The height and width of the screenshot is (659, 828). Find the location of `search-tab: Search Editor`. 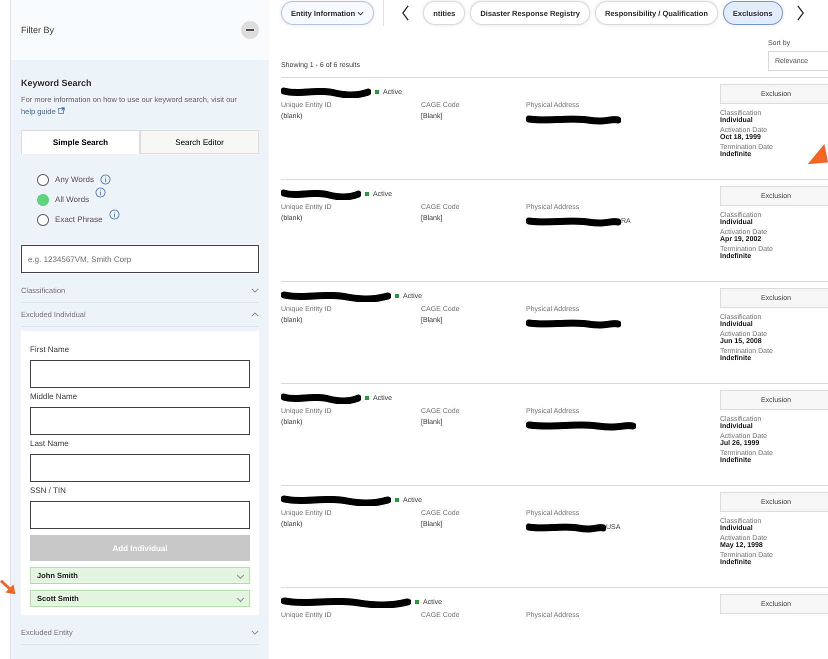

search-tab: Search Editor is located at coordinates (199, 142).